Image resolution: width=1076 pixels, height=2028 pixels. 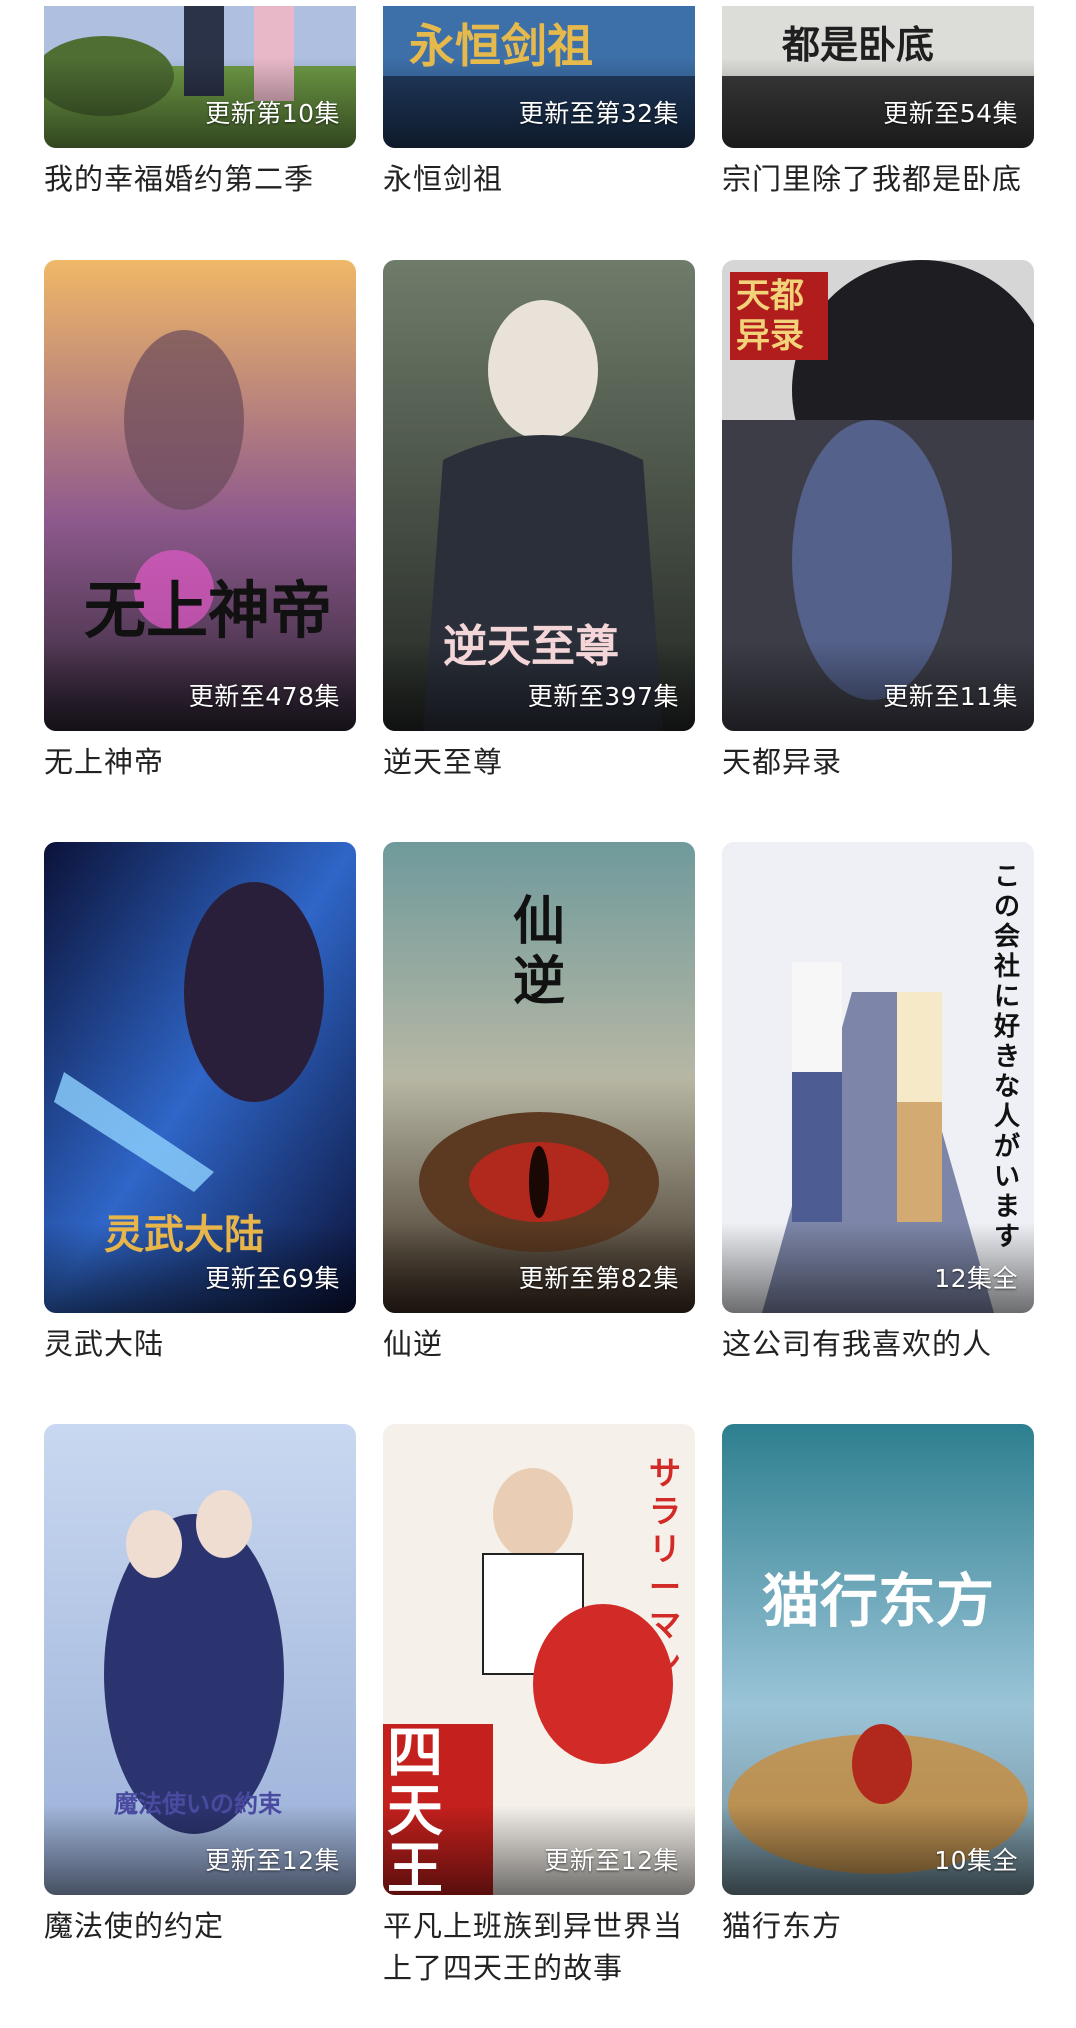 I want to click on anime-card: 猫行东方 10集全 猫行东方, so click(x=878, y=1685).